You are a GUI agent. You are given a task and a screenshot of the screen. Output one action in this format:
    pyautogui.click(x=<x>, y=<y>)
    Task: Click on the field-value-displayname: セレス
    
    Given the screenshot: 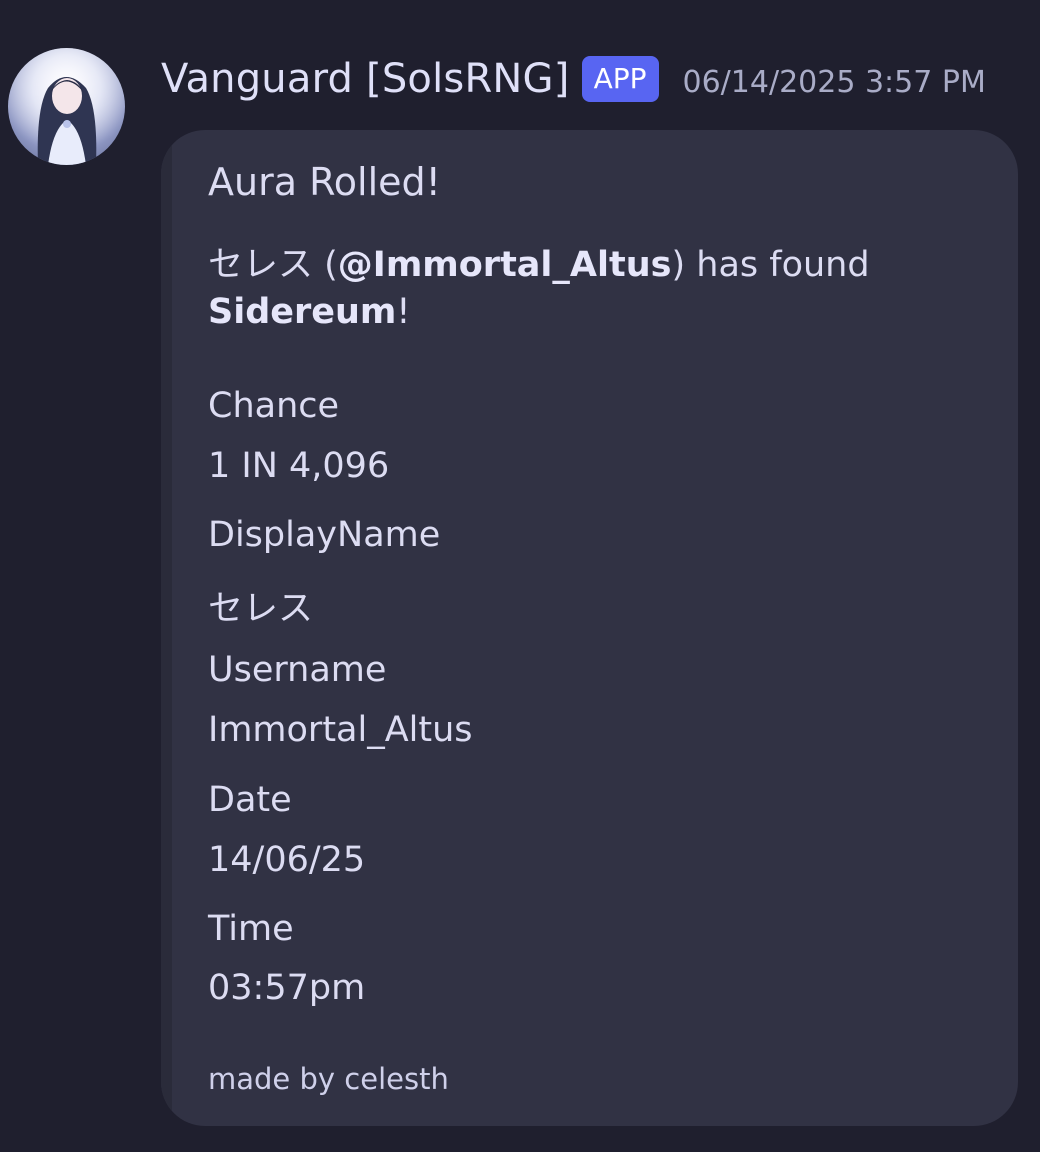 What is the action you would take?
    pyautogui.click(x=261, y=609)
    